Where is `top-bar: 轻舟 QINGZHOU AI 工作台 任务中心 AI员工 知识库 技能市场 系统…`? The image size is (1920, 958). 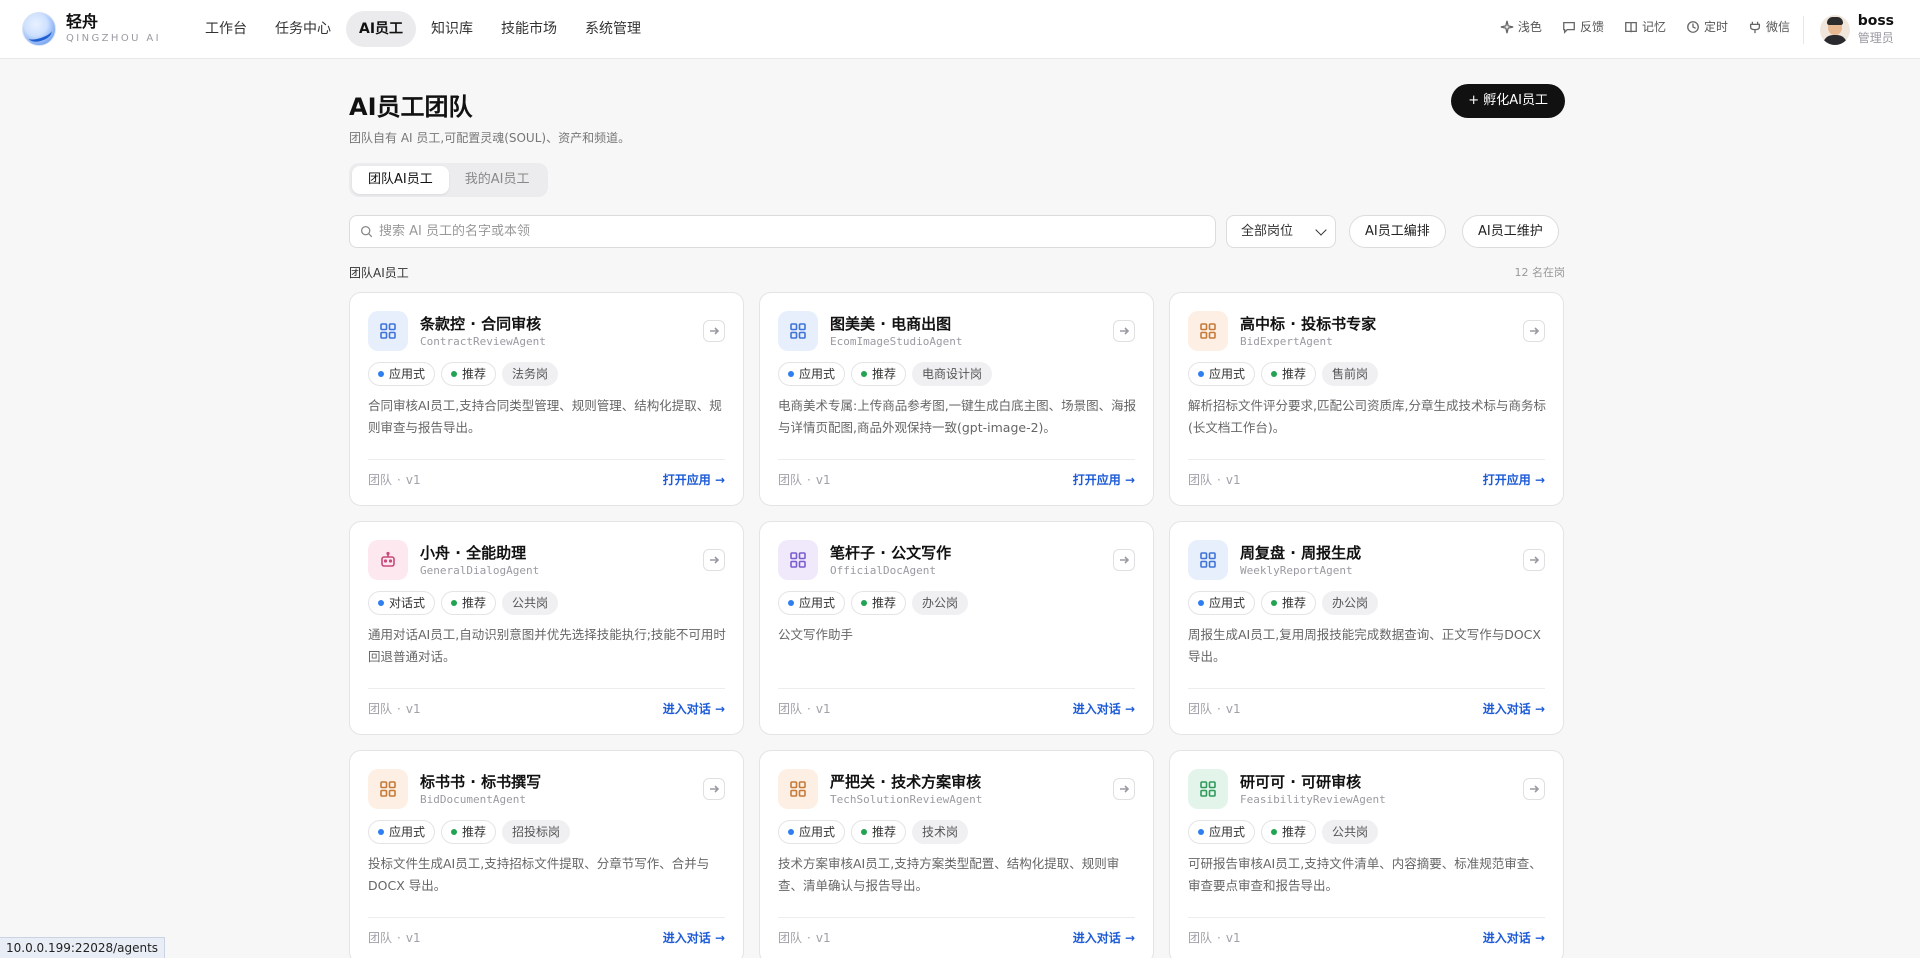 top-bar: 轻舟 QINGZHOU AI 工作台 任务中心 AI员工 知识库 技能市场 系统… is located at coordinates (960, 29).